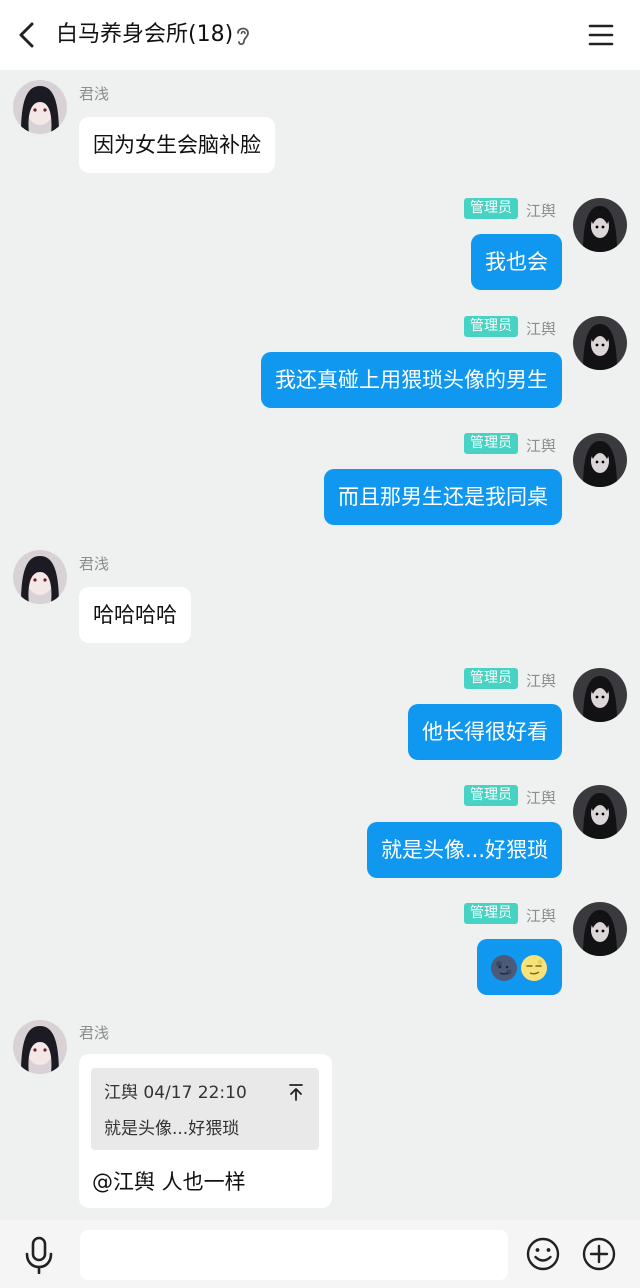  What do you see at coordinates (485, 732) in the screenshot?
I see `message-bubble: 他长得很好看` at bounding box center [485, 732].